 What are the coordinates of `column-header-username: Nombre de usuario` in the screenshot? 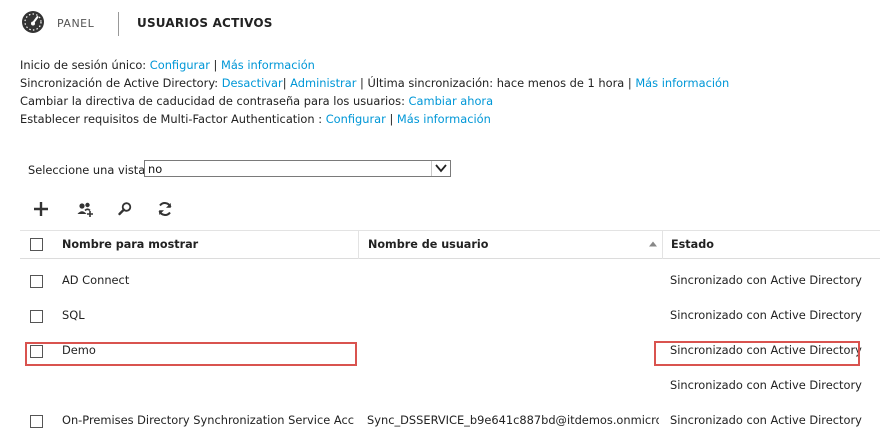 It's located at (510, 245).